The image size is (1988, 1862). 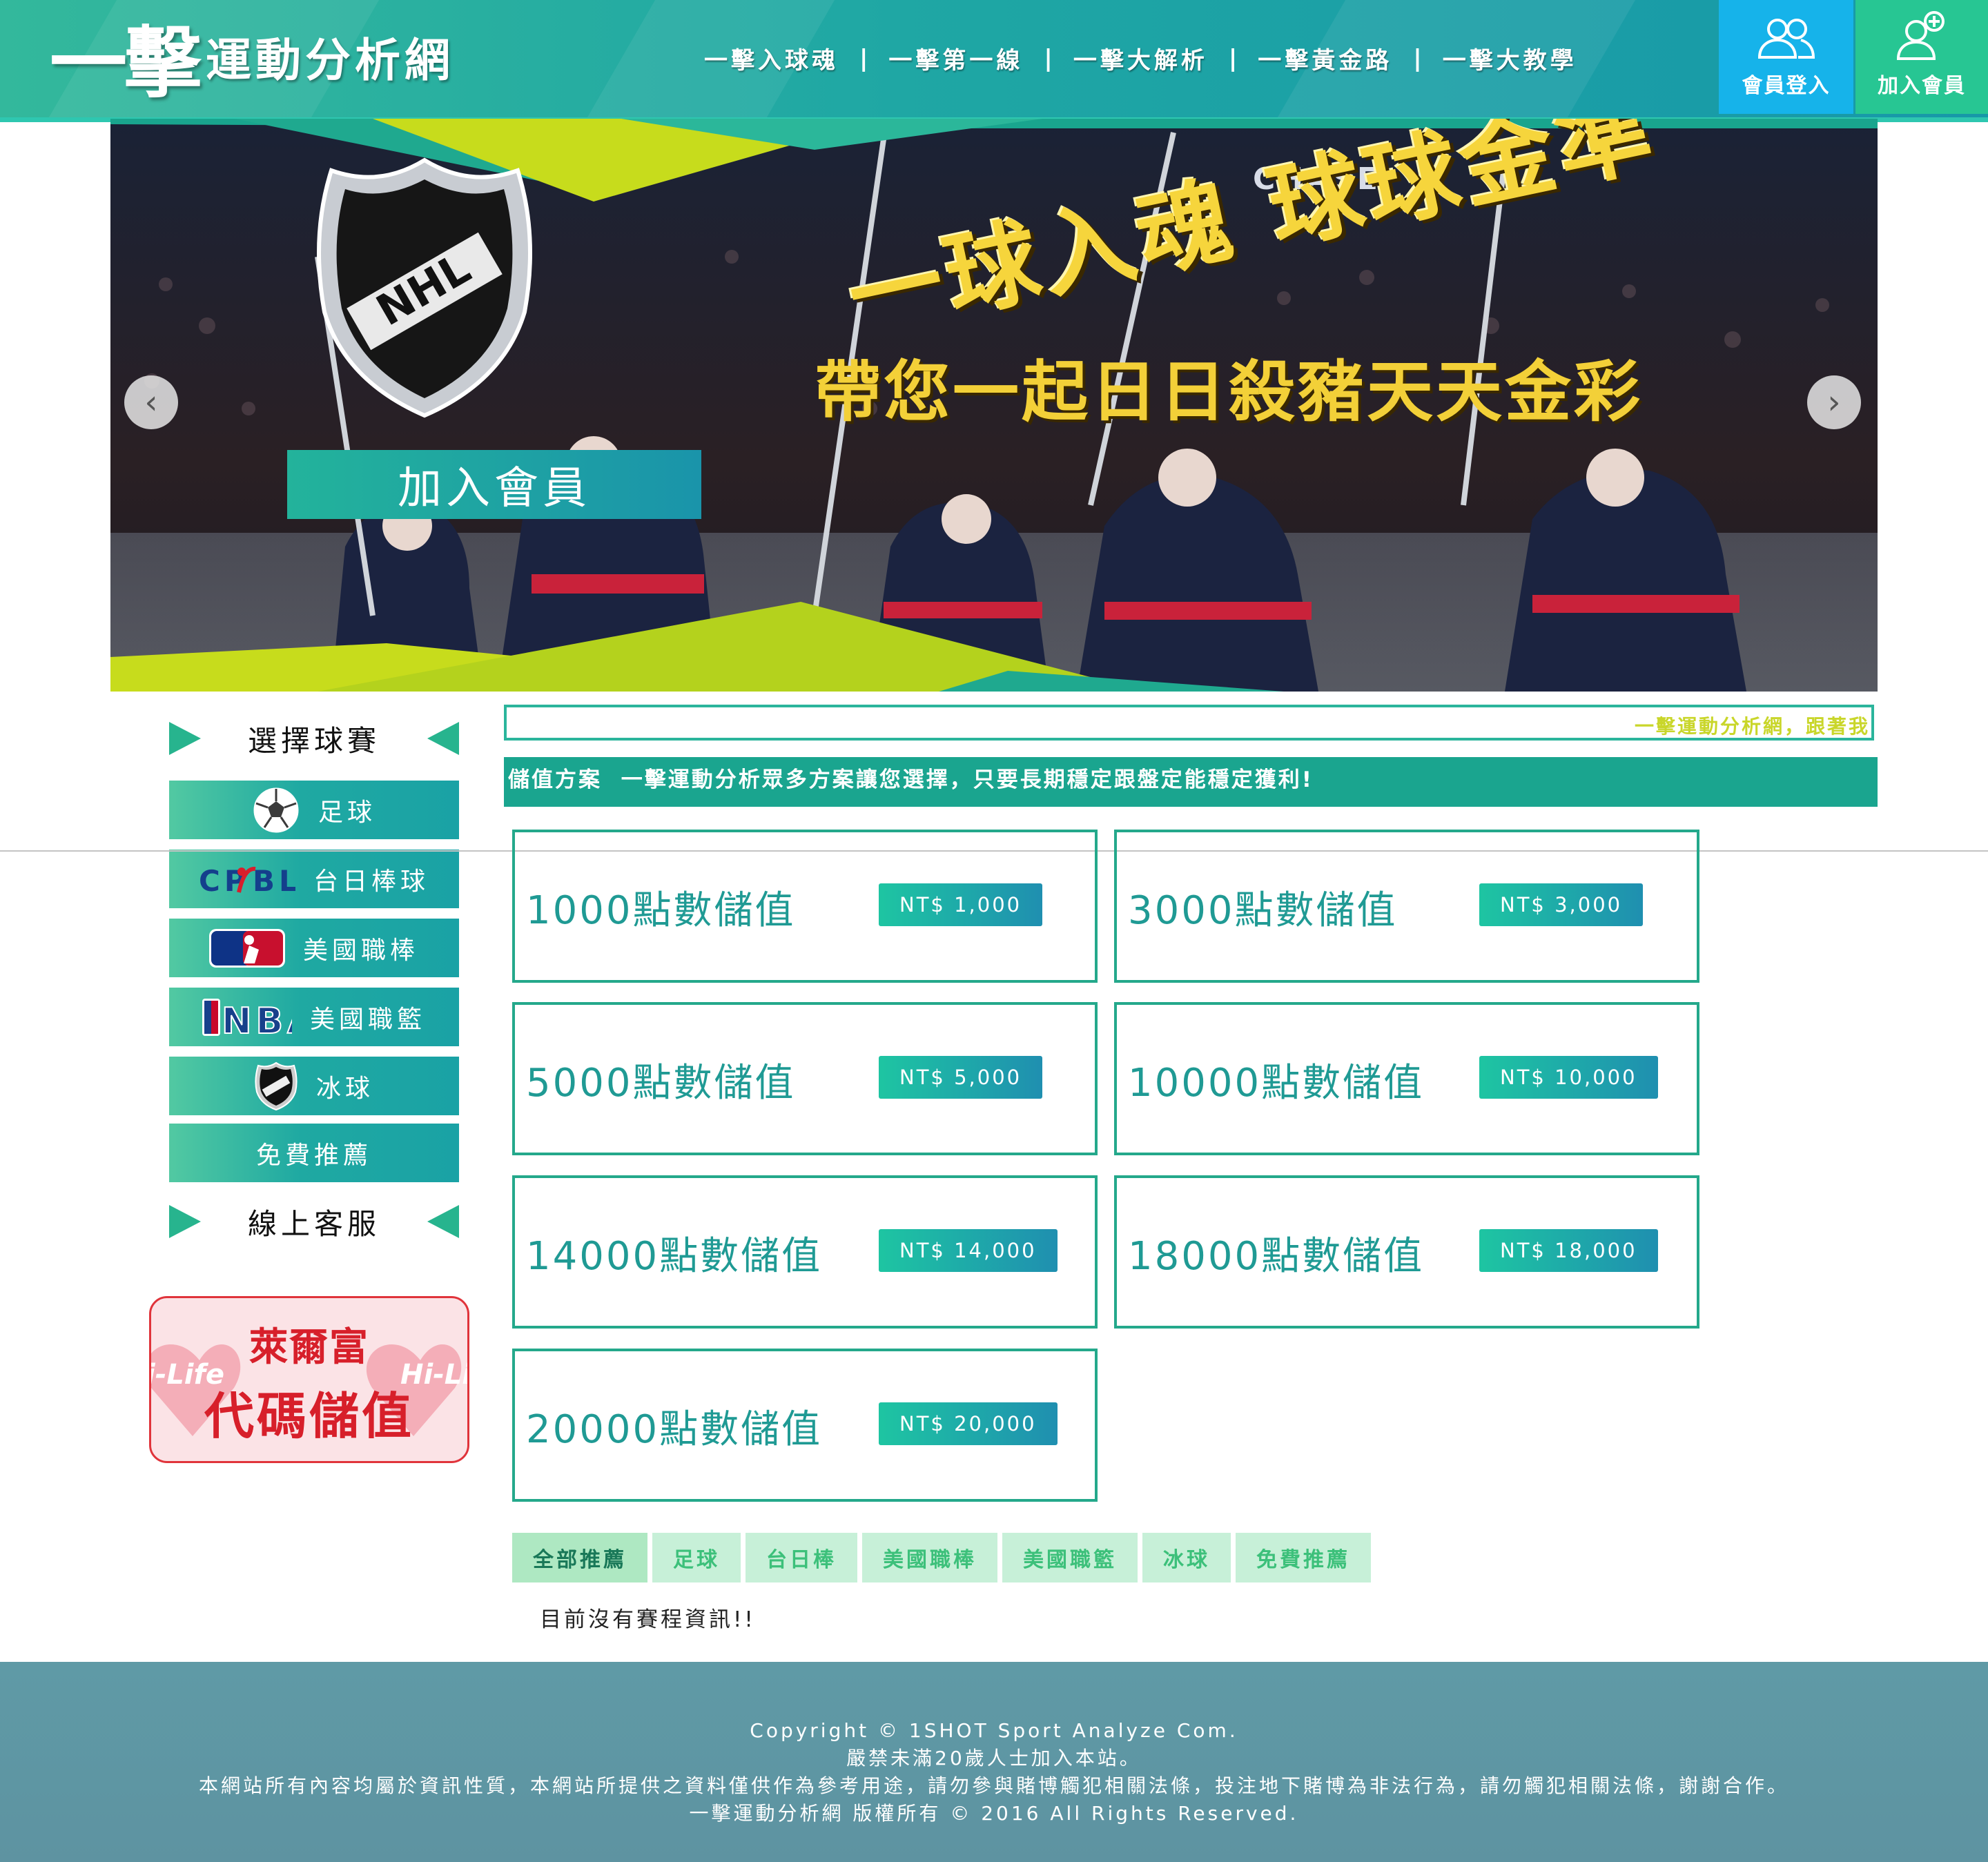 I want to click on nav-link-golden-road: 一擊黃金路, so click(x=1325, y=58).